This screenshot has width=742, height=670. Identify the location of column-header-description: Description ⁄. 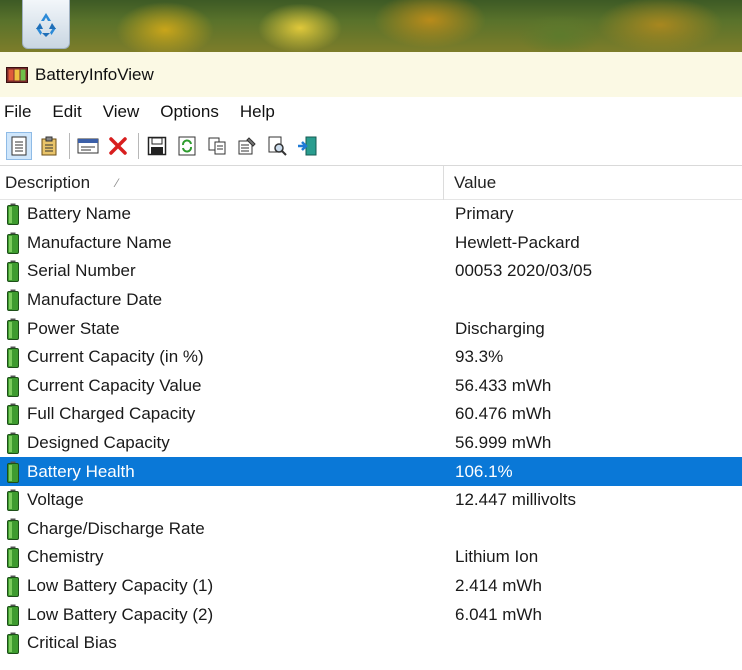
(222, 182).